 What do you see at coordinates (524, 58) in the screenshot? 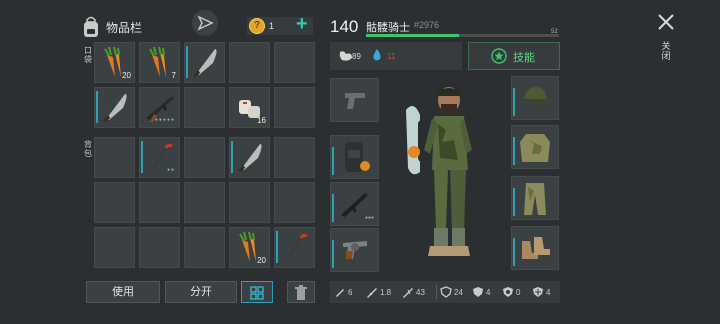
I see `skills-label: 技能` at bounding box center [524, 58].